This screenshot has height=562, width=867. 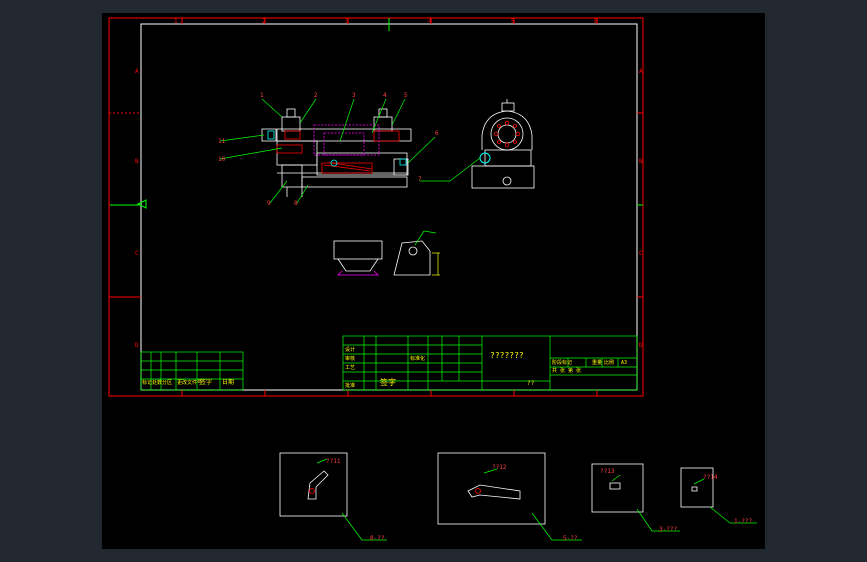 I want to click on balloon-4: 4, so click(x=385, y=95).